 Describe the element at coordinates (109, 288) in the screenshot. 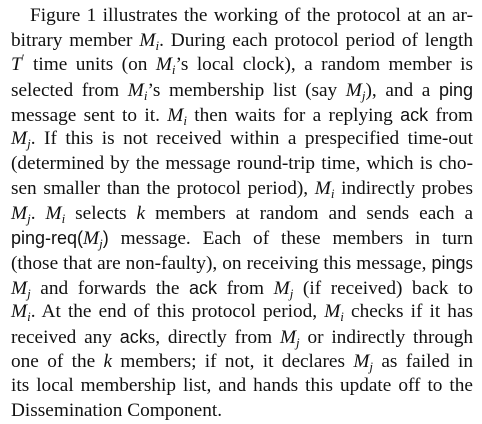

I see `text-run: and forwards the` at that location.